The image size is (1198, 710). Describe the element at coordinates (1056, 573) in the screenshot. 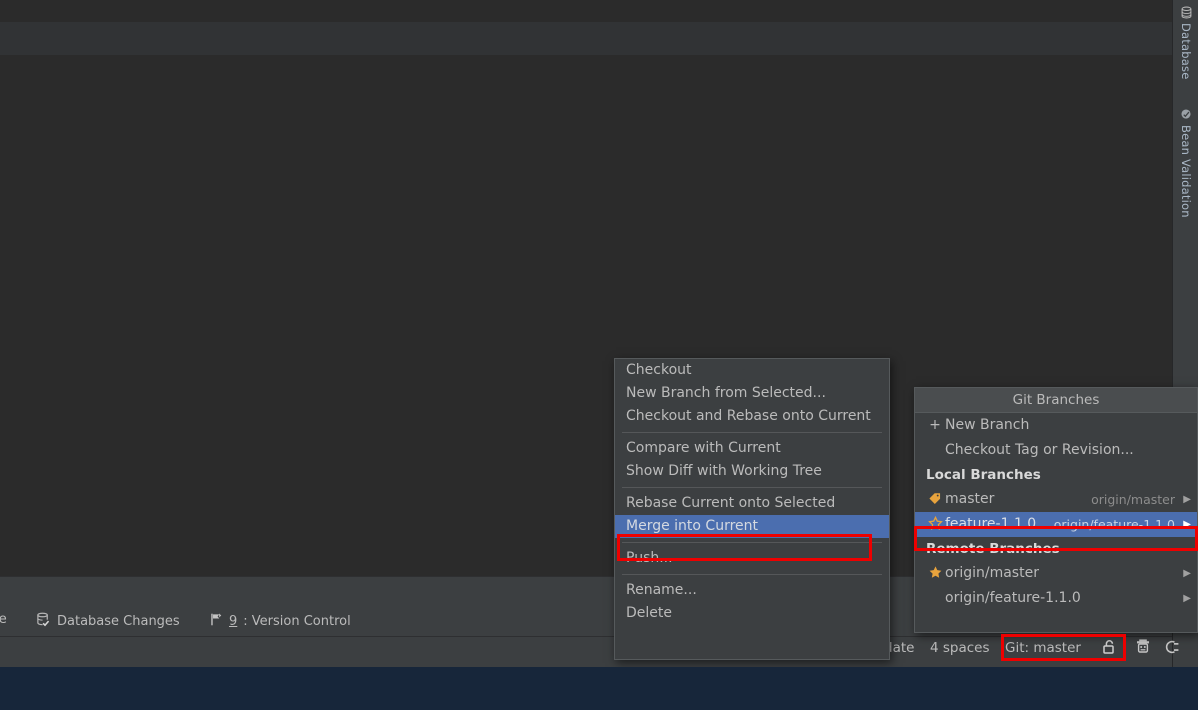

I see `branch-row-origin-master: origin/master ▶` at that location.